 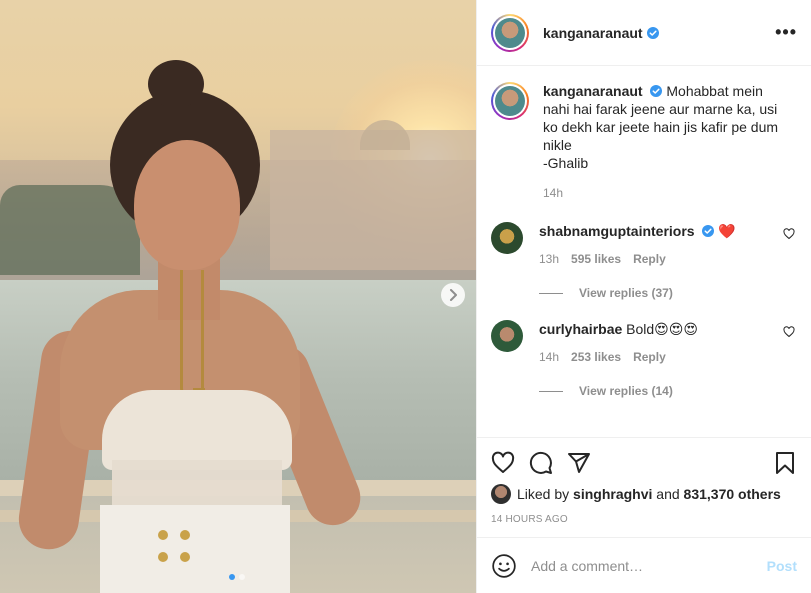 I want to click on carousel-dot-active, so click(x=232, y=577).